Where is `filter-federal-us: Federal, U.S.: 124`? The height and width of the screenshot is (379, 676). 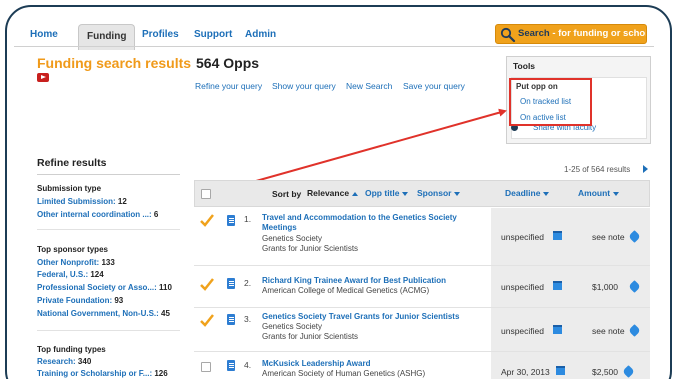 filter-federal-us: Federal, U.S.: 124 is located at coordinates (70, 274).